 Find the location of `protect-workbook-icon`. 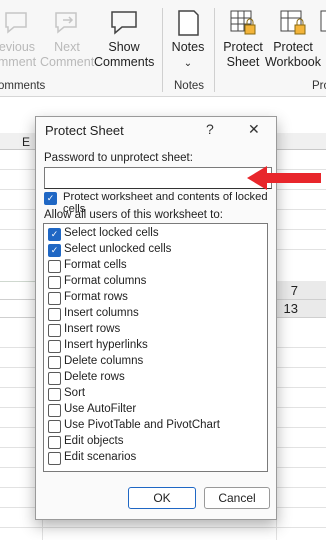

protect-workbook-icon is located at coordinates (293, 22).